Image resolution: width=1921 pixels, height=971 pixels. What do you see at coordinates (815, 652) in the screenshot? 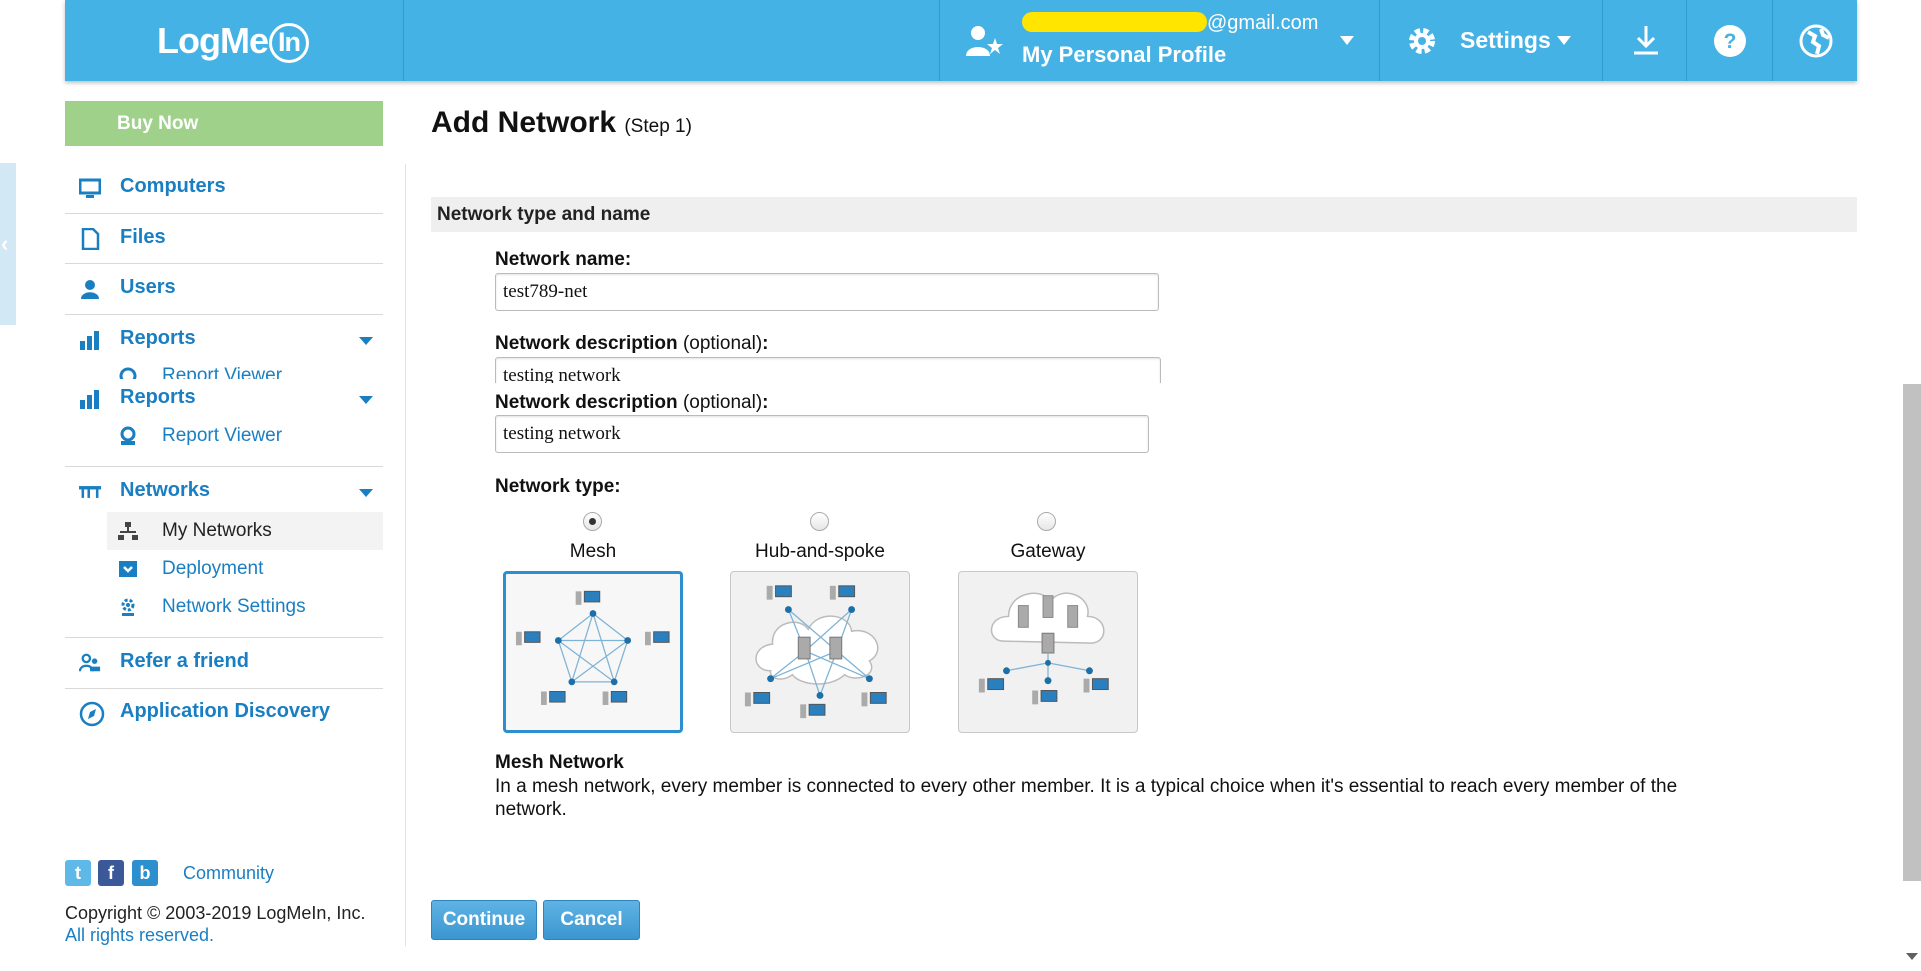
I see `hub-spoke-diagram-icon` at bounding box center [815, 652].